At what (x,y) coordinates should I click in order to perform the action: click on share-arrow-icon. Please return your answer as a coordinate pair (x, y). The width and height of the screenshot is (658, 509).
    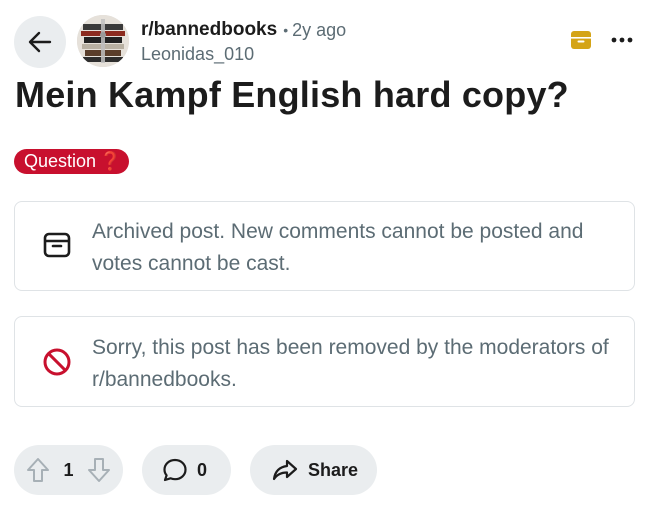
    Looking at the image, I should click on (285, 470).